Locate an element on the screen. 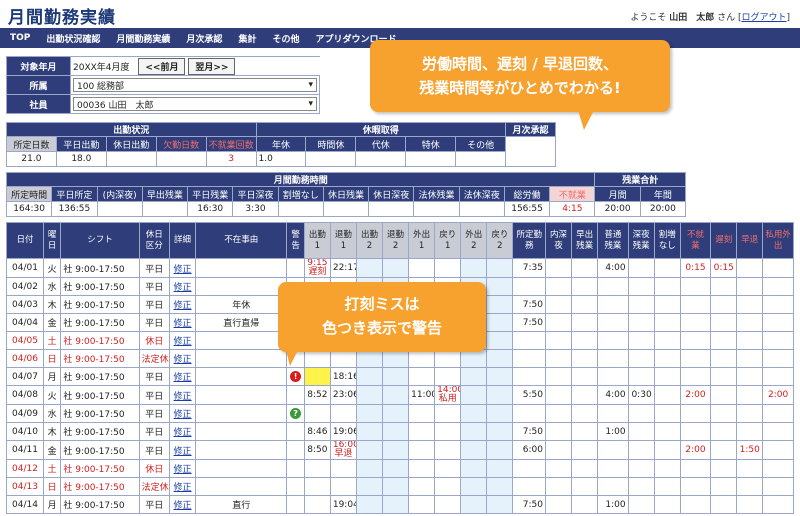  daily-header: 深夜残業 is located at coordinates (641, 240).